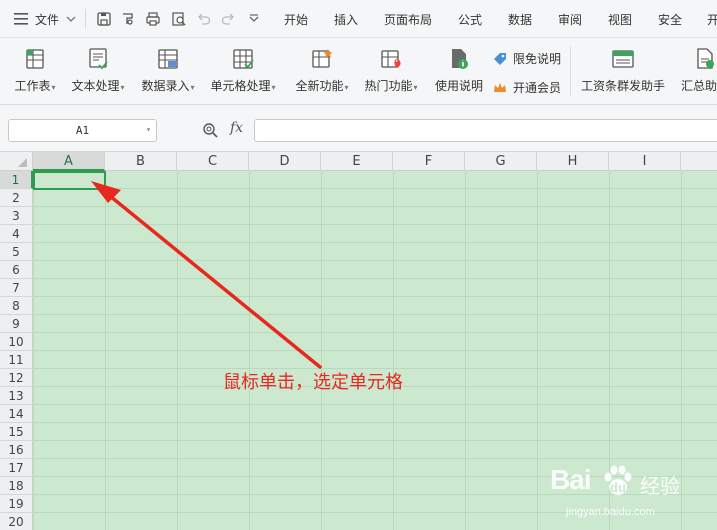 The width and height of the screenshot is (717, 530). What do you see at coordinates (610, 512) in the screenshot?
I see `watermark-url: jingyan.baidu.com` at bounding box center [610, 512].